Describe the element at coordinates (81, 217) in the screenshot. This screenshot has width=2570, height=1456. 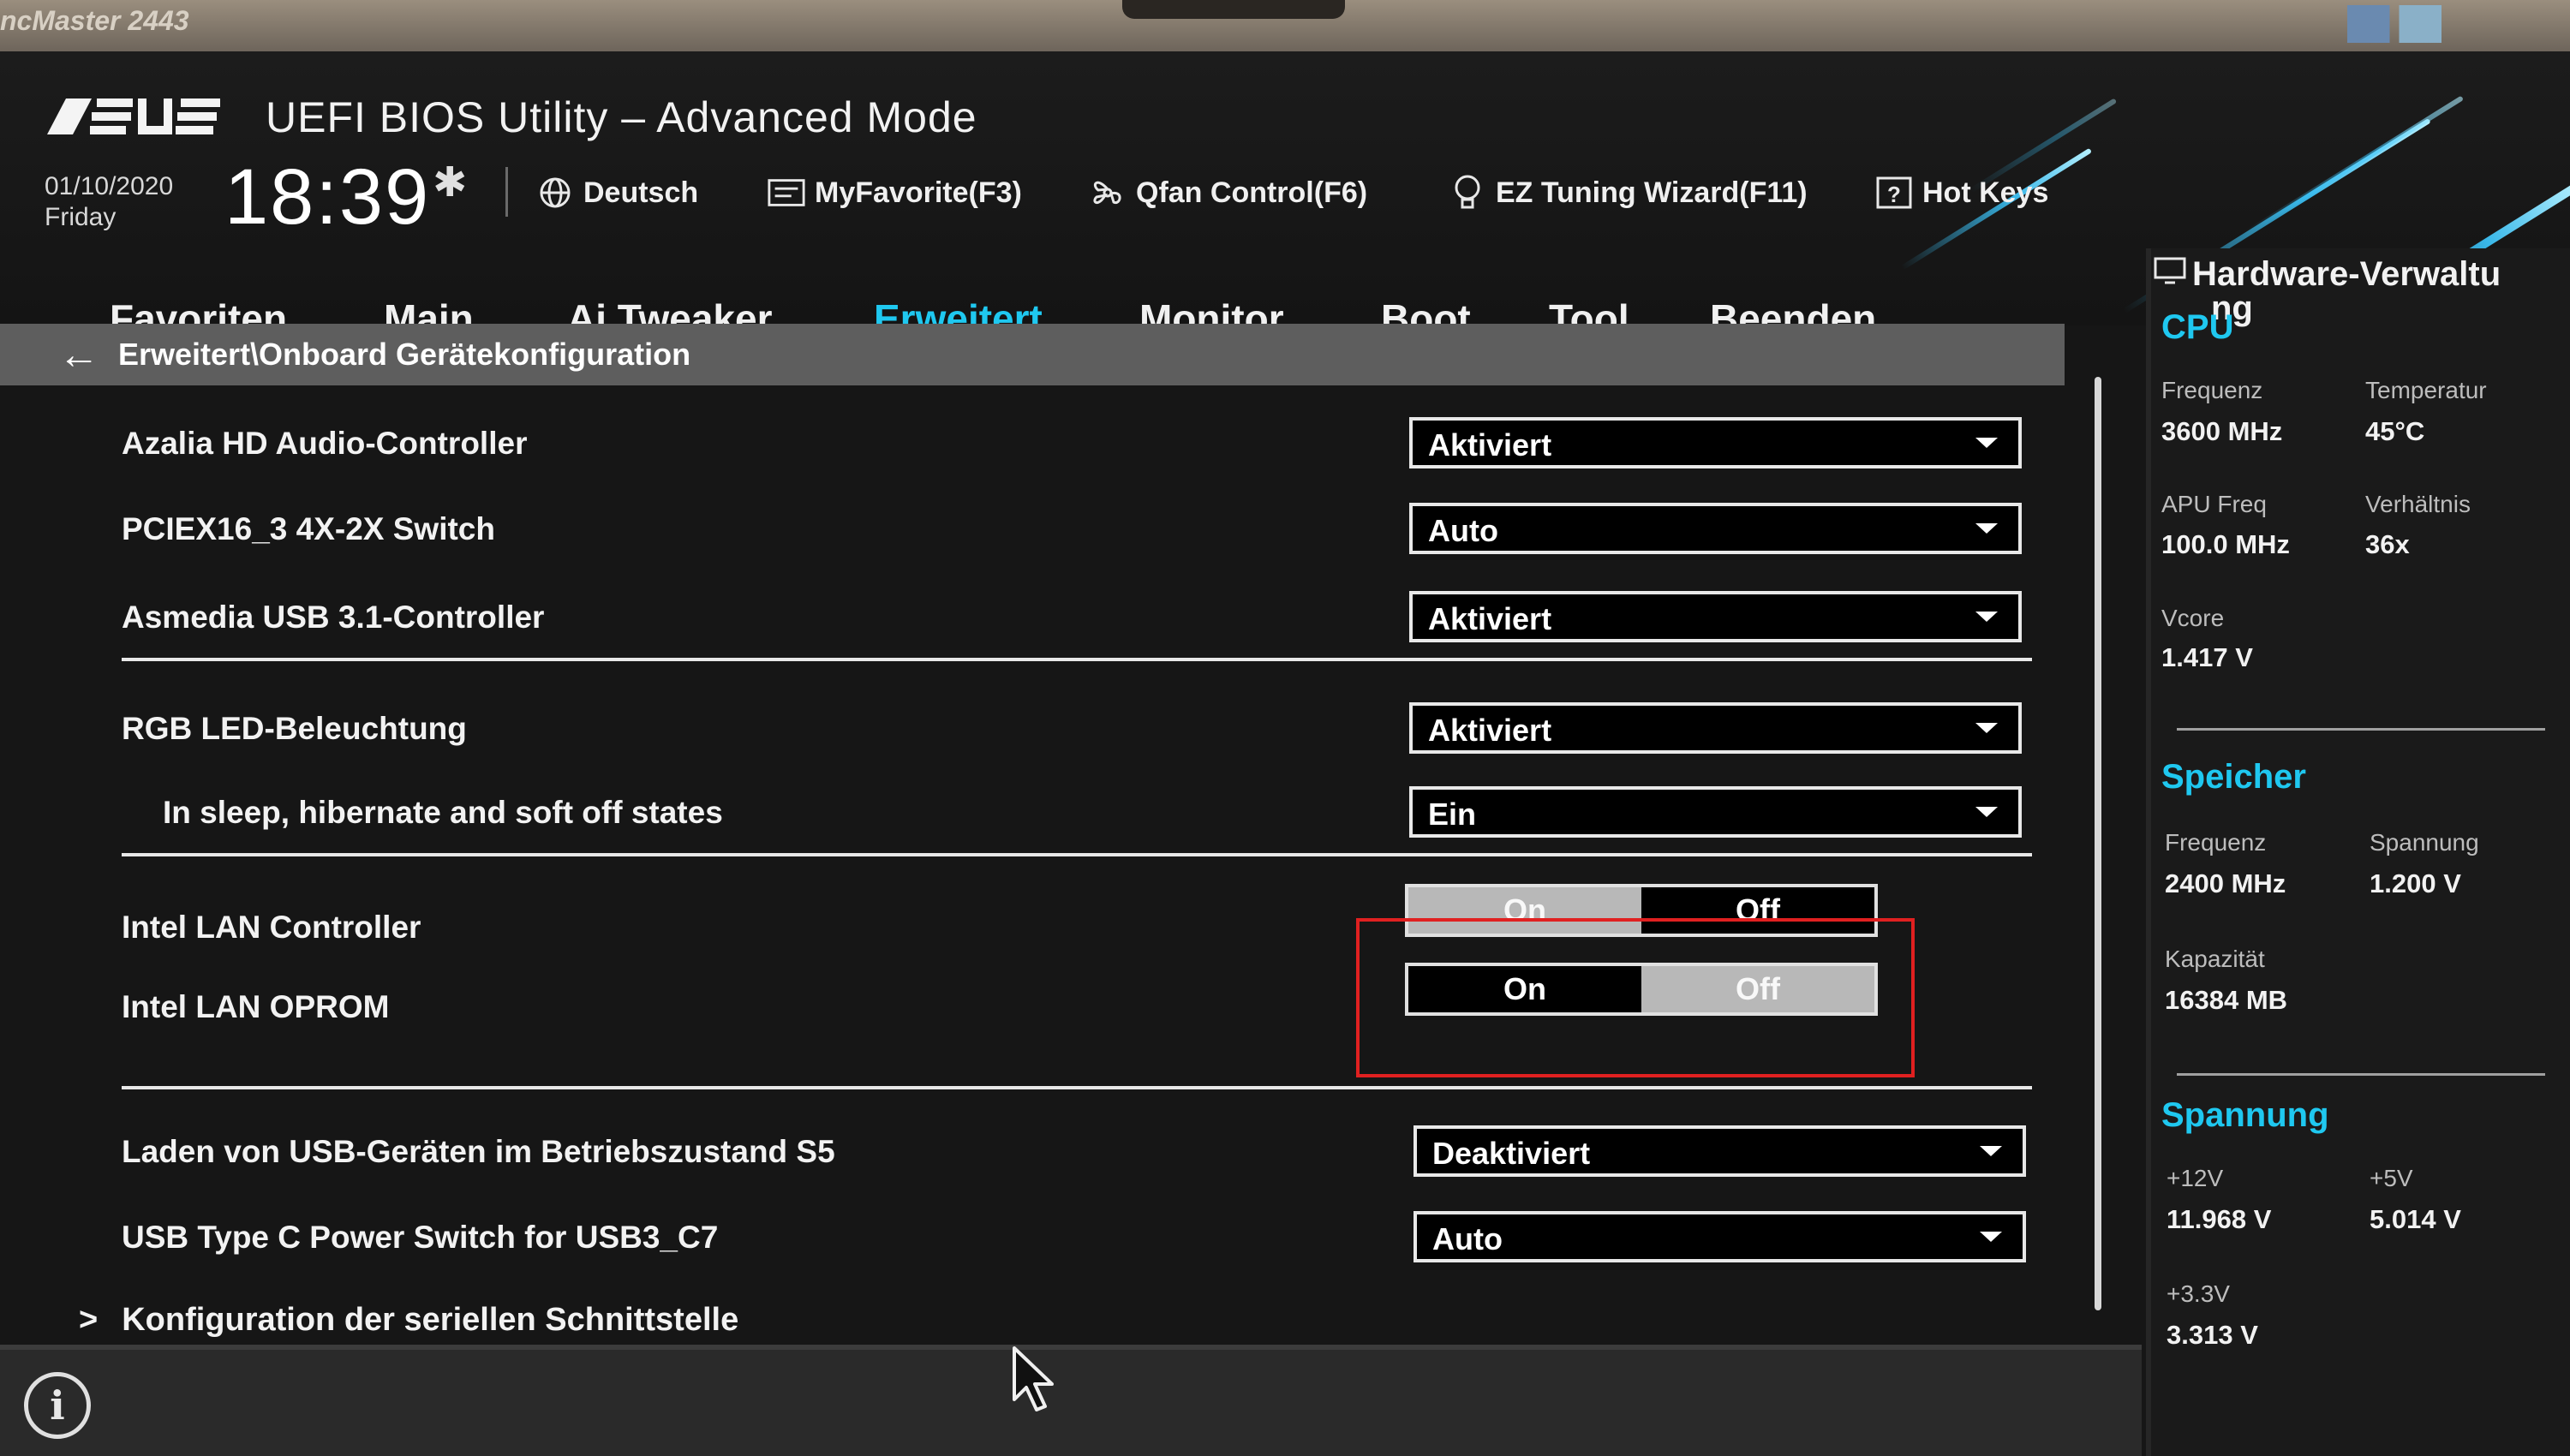
I see `day-text: Friday` at that location.